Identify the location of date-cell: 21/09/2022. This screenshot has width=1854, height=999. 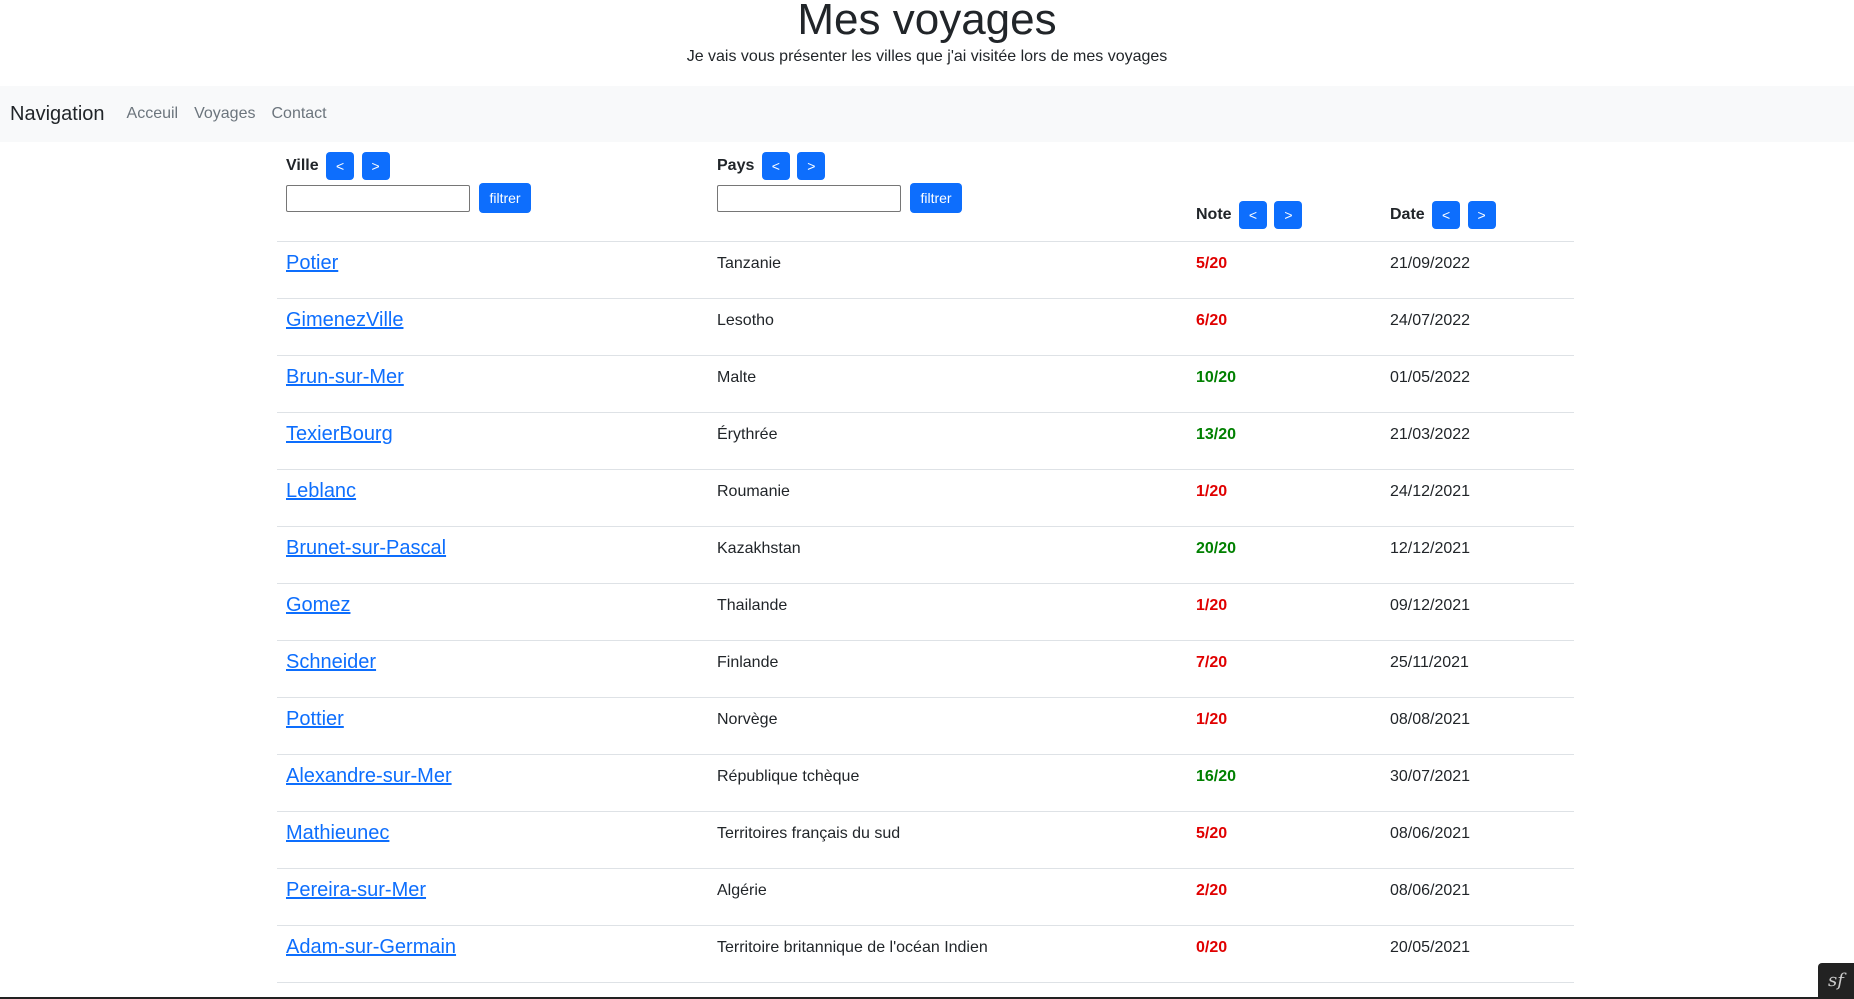
(1430, 263).